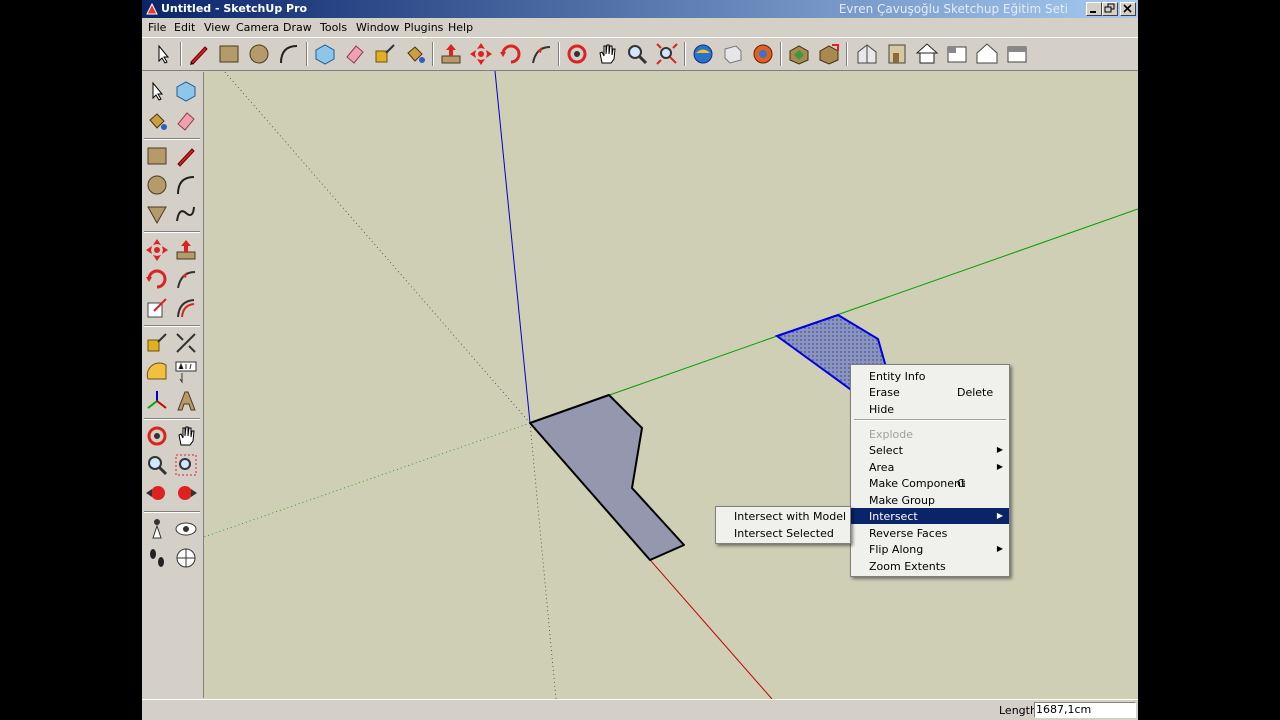 The height and width of the screenshot is (720, 1280). I want to click on share-model-tool, so click(733, 54).